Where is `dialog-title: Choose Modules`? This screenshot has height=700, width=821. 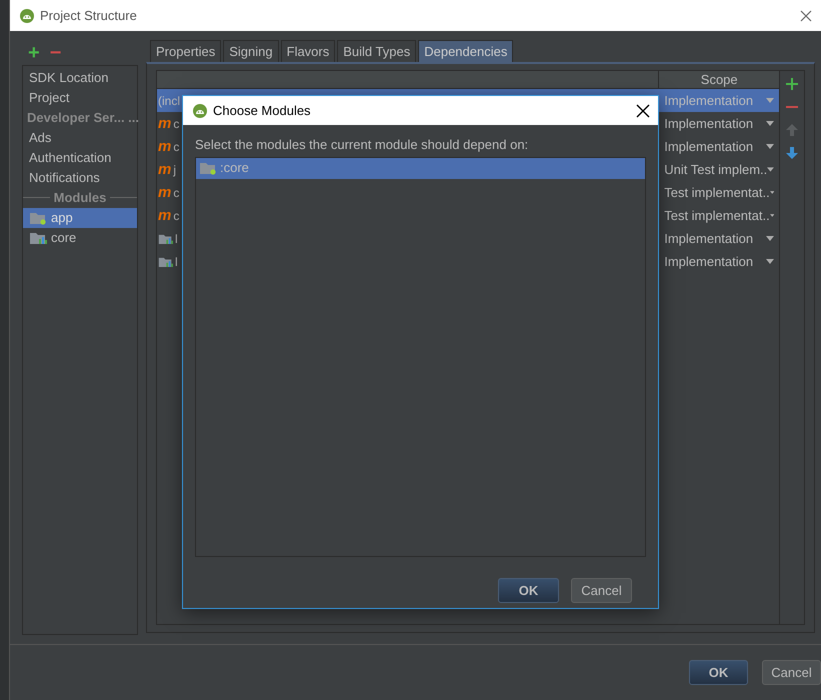 dialog-title: Choose Modules is located at coordinates (262, 111).